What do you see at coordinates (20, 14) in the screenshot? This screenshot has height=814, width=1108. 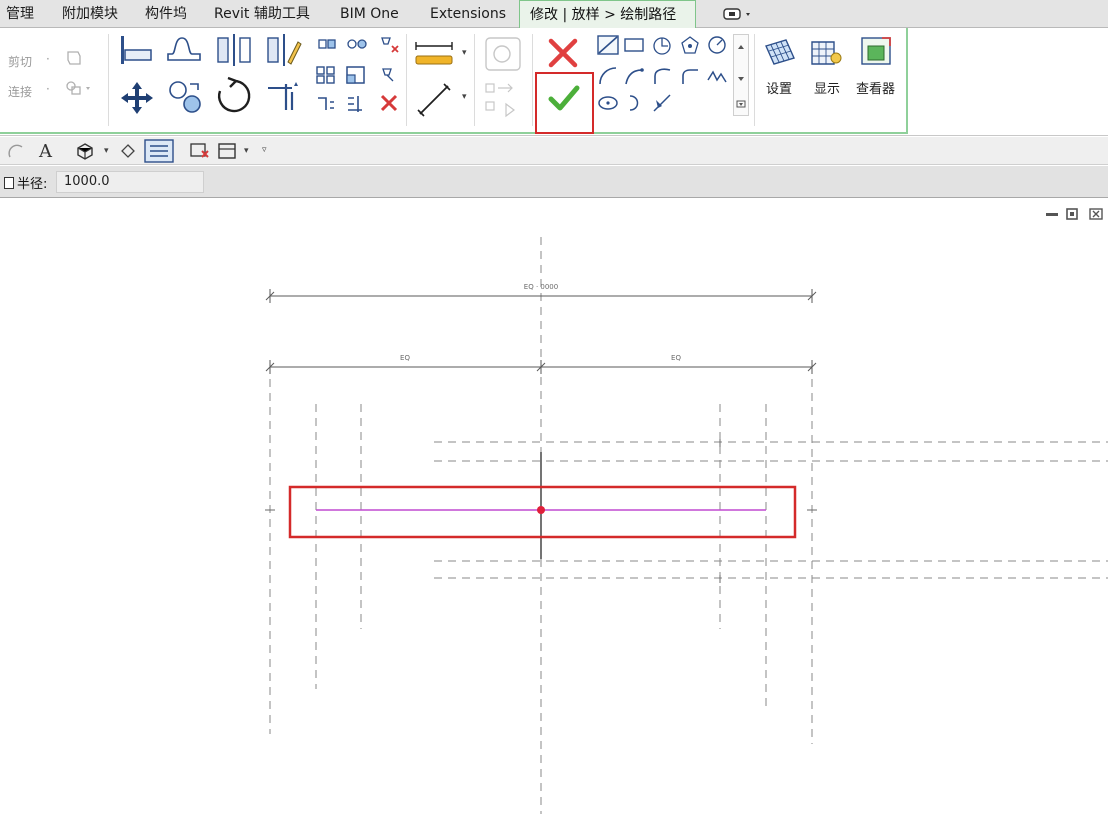 I see `tab-manage: 管理` at bounding box center [20, 14].